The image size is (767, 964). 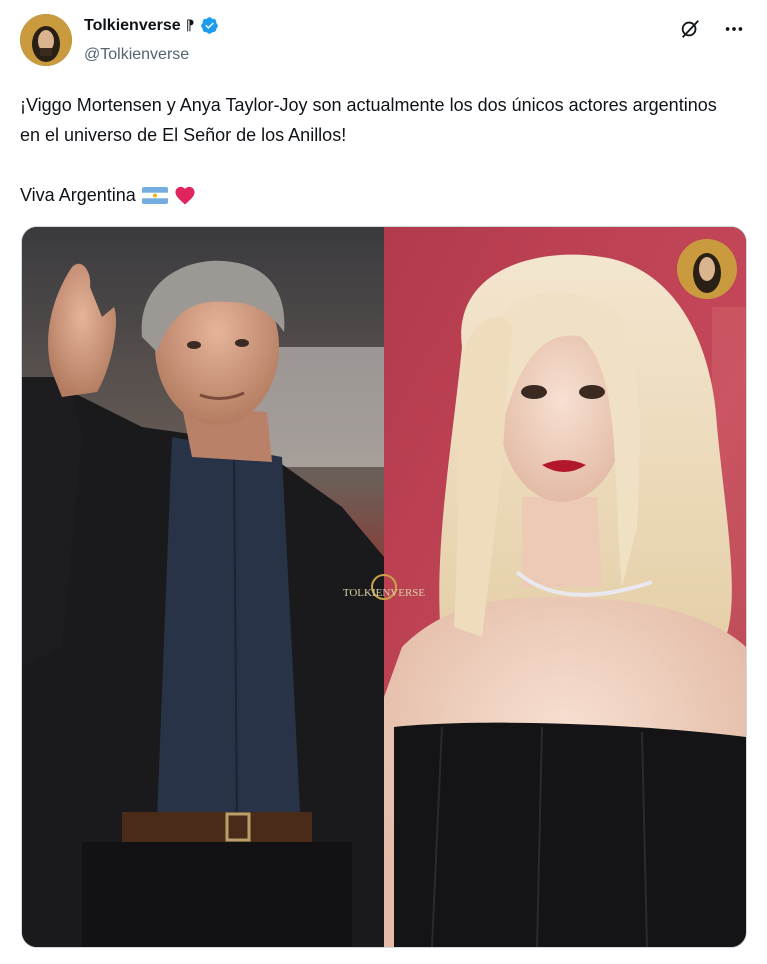 I want to click on handle: @Tolkienverse, so click(x=136, y=55).